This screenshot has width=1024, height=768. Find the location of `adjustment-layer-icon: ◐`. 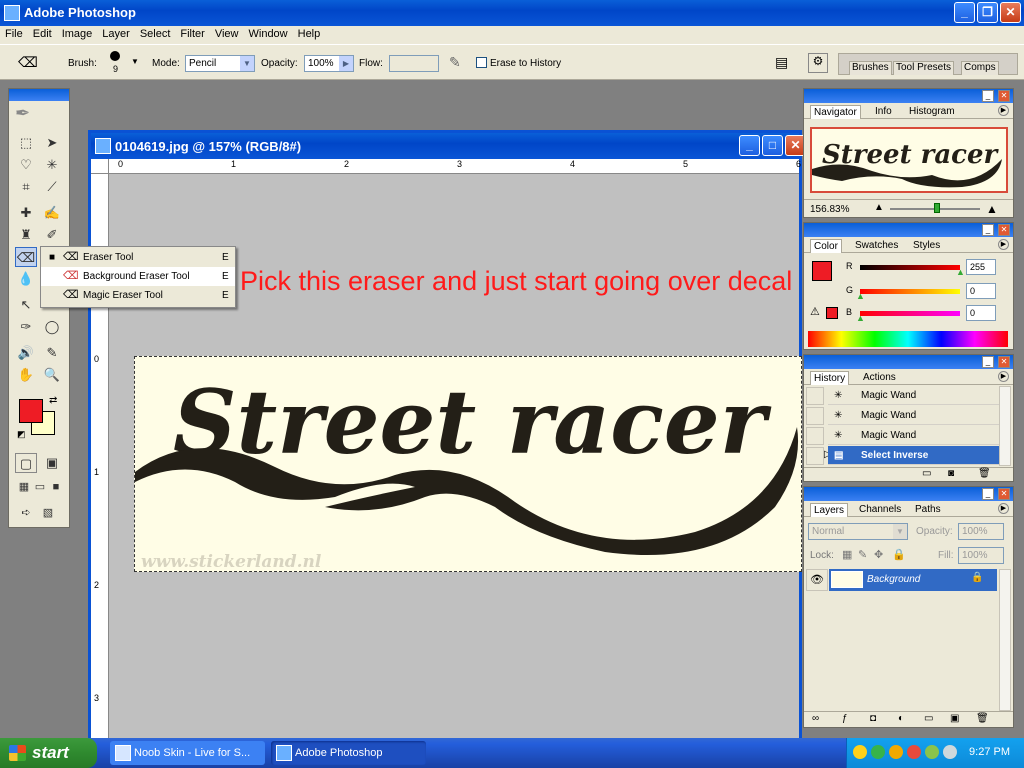

adjustment-layer-icon: ◐ is located at coordinates (901, 718).